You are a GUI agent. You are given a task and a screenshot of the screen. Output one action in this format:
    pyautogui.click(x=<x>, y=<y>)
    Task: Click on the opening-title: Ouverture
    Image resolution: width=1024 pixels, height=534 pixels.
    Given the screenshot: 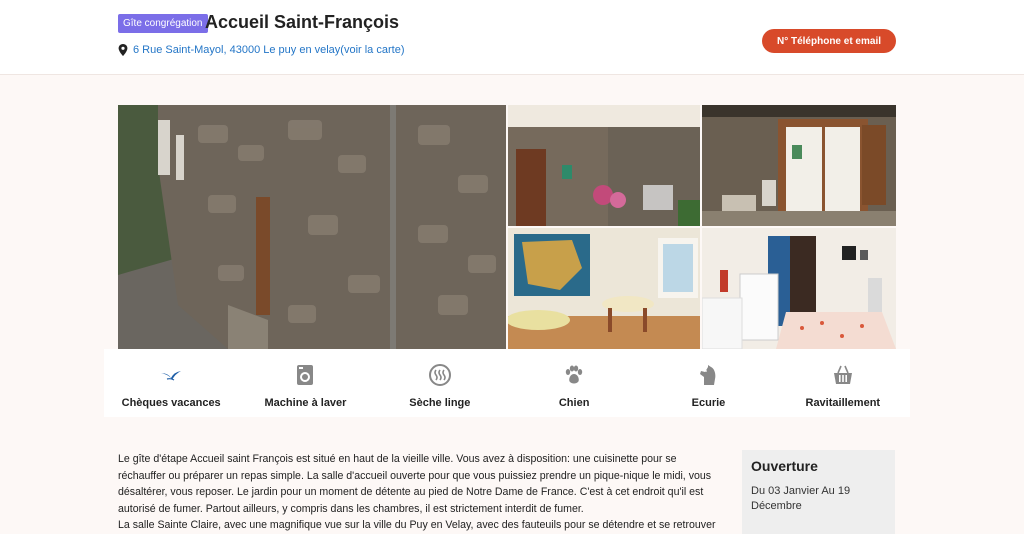 What is the action you would take?
    pyautogui.click(x=784, y=466)
    